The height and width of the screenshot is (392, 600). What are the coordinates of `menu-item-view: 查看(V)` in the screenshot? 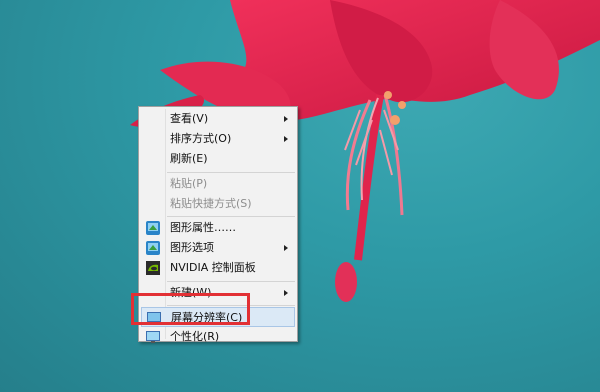 It's located at (218, 119).